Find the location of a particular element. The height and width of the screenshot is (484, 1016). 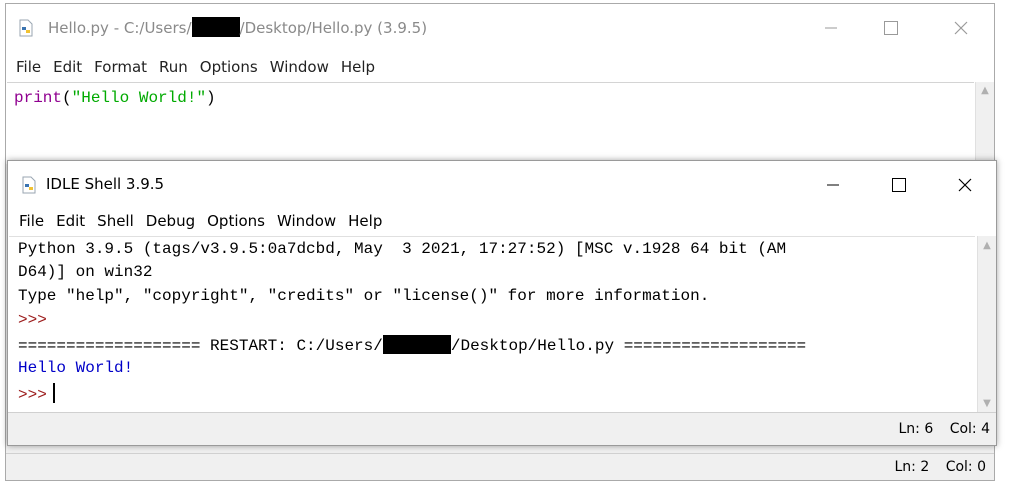

shell-title-bar: IDLE Shell 3.9.5 is located at coordinates (502, 184).